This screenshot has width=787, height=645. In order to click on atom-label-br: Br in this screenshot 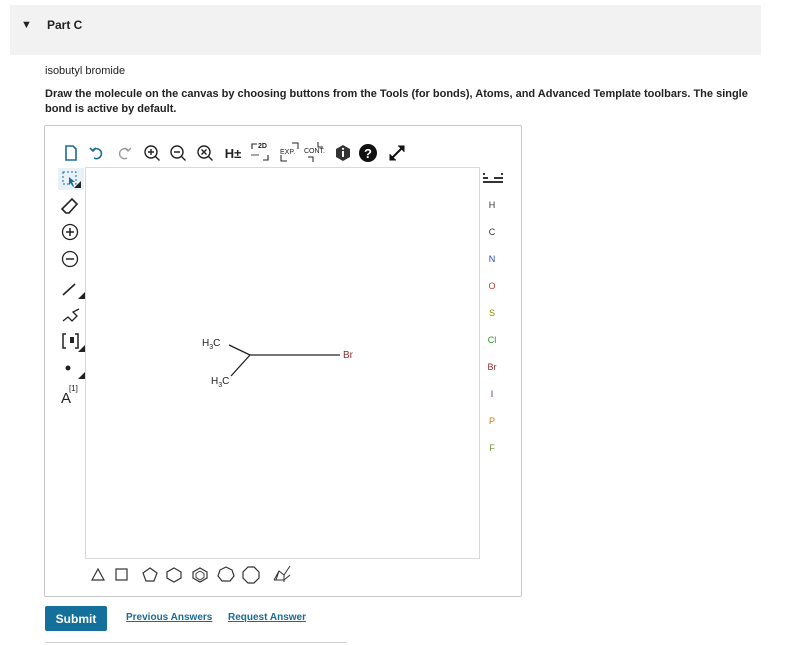, I will do `click(348, 355)`.